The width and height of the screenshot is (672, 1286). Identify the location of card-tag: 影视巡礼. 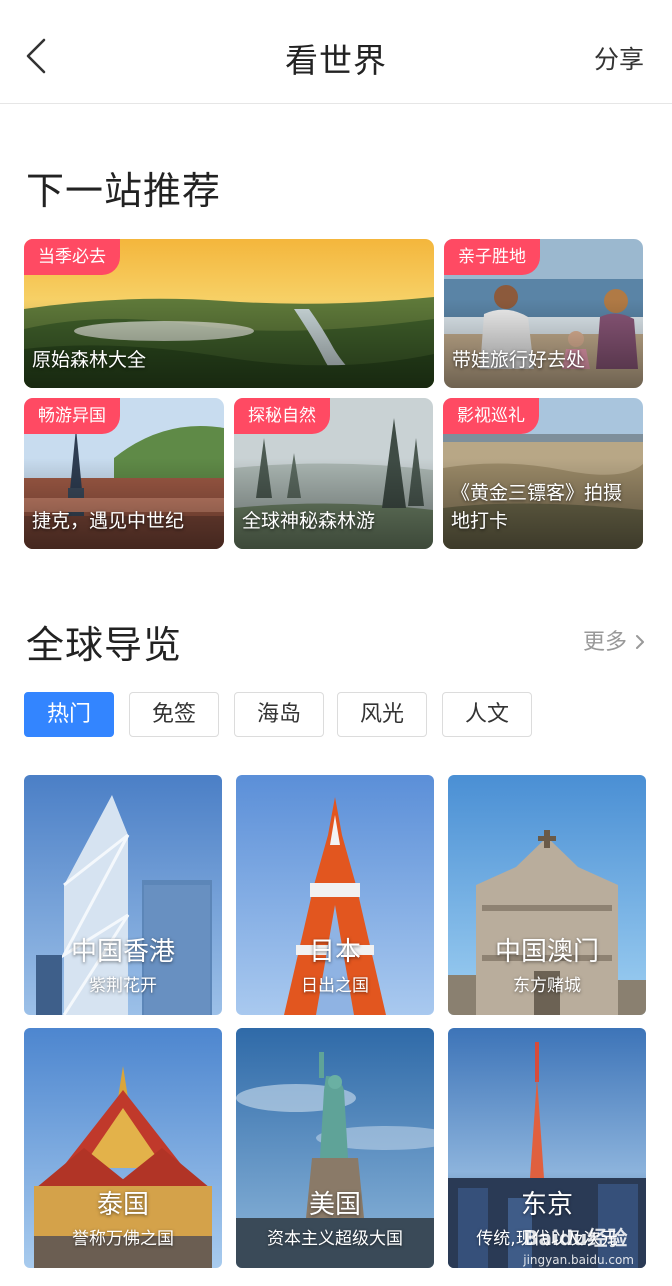
(491, 416).